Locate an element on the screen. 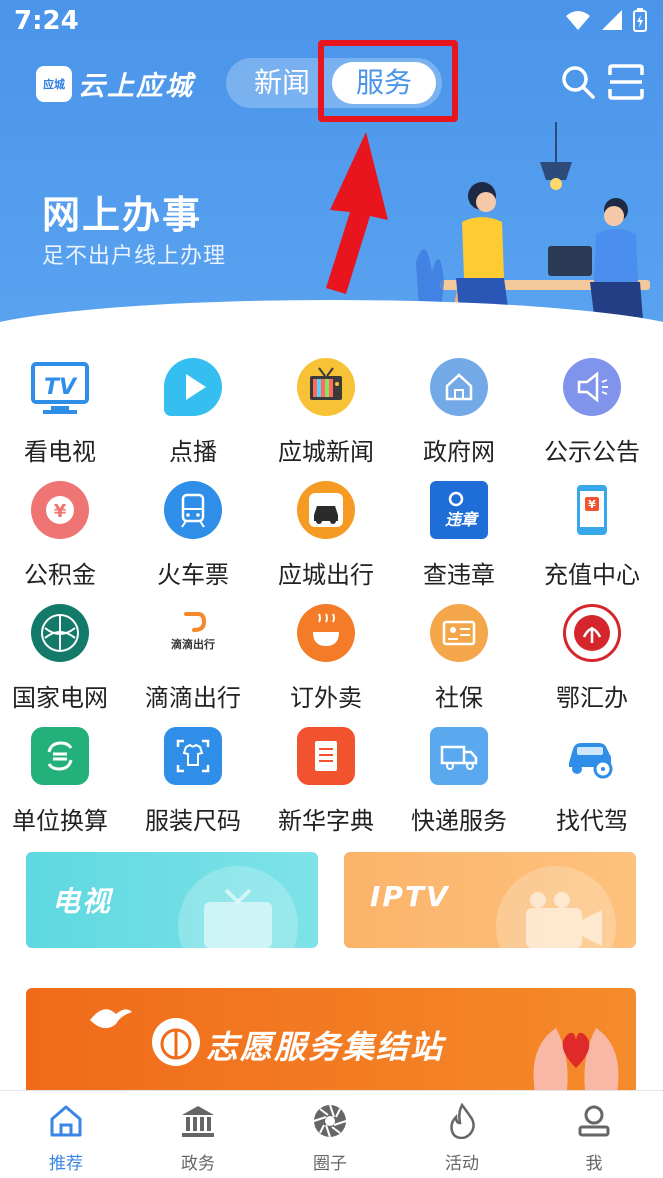 The image size is (663, 1178). service-recharge: ¥ 充值中心 is located at coordinates (592, 534).